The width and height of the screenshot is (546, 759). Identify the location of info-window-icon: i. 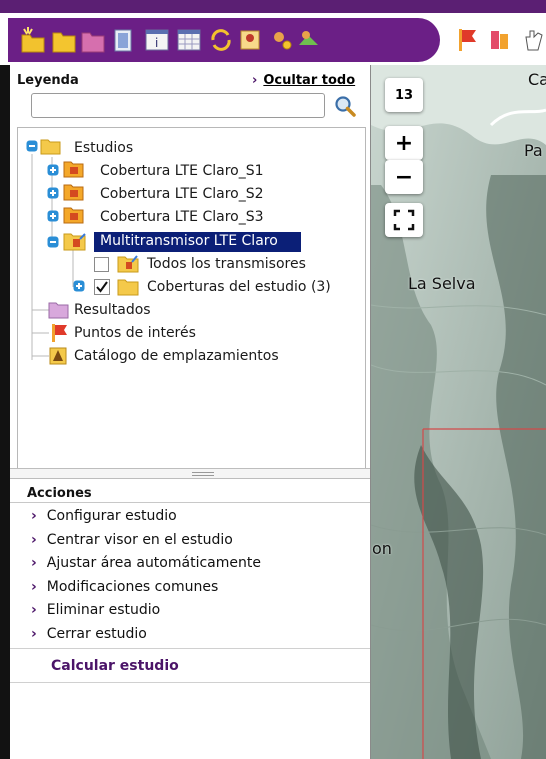
(157, 40).